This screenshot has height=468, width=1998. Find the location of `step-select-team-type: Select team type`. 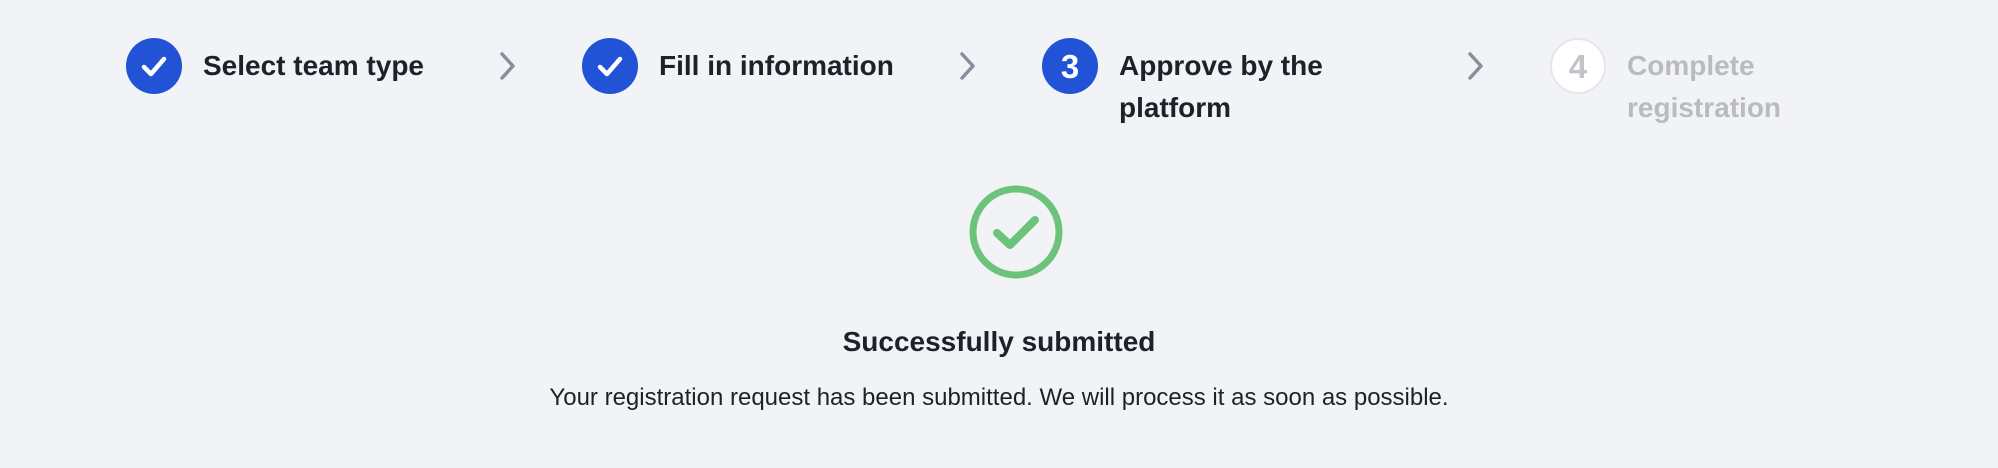

step-select-team-type: Select team type is located at coordinates (275, 66).